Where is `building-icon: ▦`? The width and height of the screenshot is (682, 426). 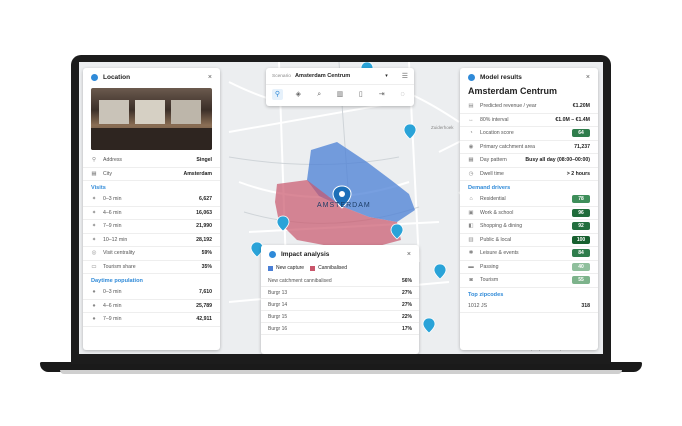
building-icon: ▦ is located at coordinates (94, 173).